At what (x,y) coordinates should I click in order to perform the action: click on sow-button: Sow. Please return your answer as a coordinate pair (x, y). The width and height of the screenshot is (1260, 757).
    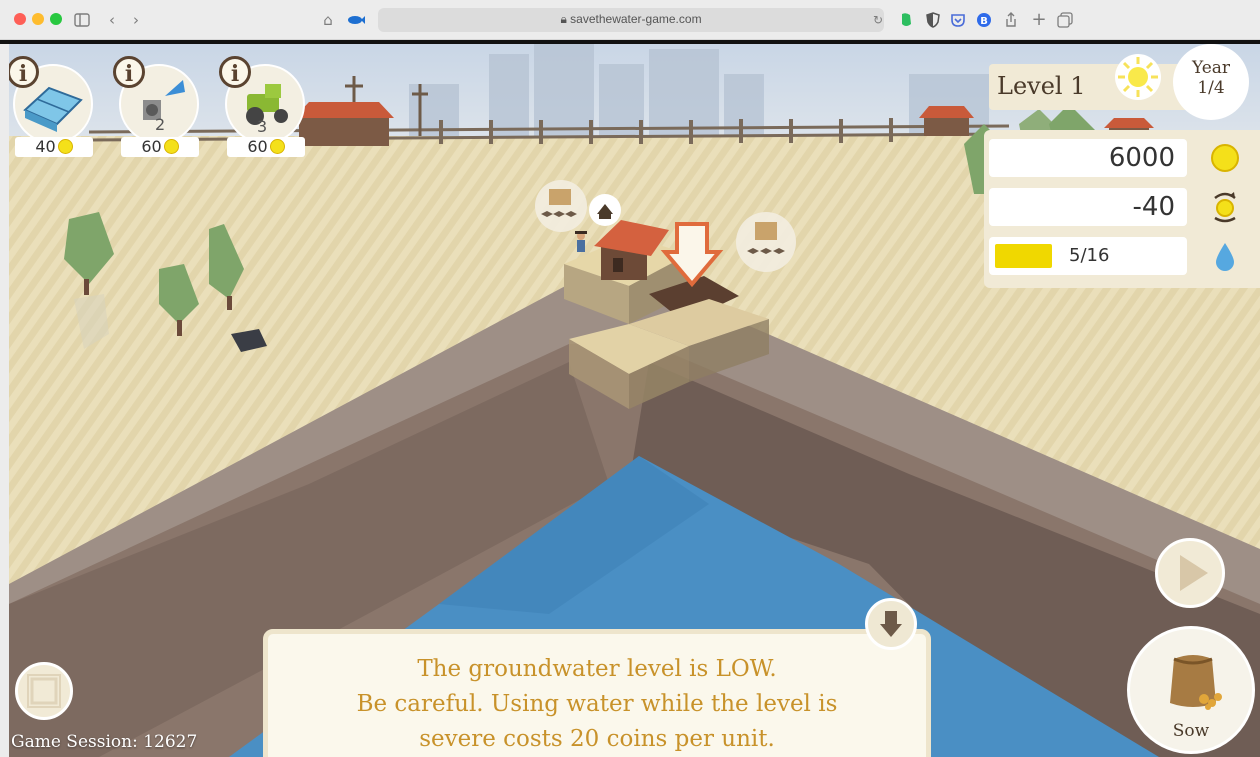
    Looking at the image, I should click on (1191, 690).